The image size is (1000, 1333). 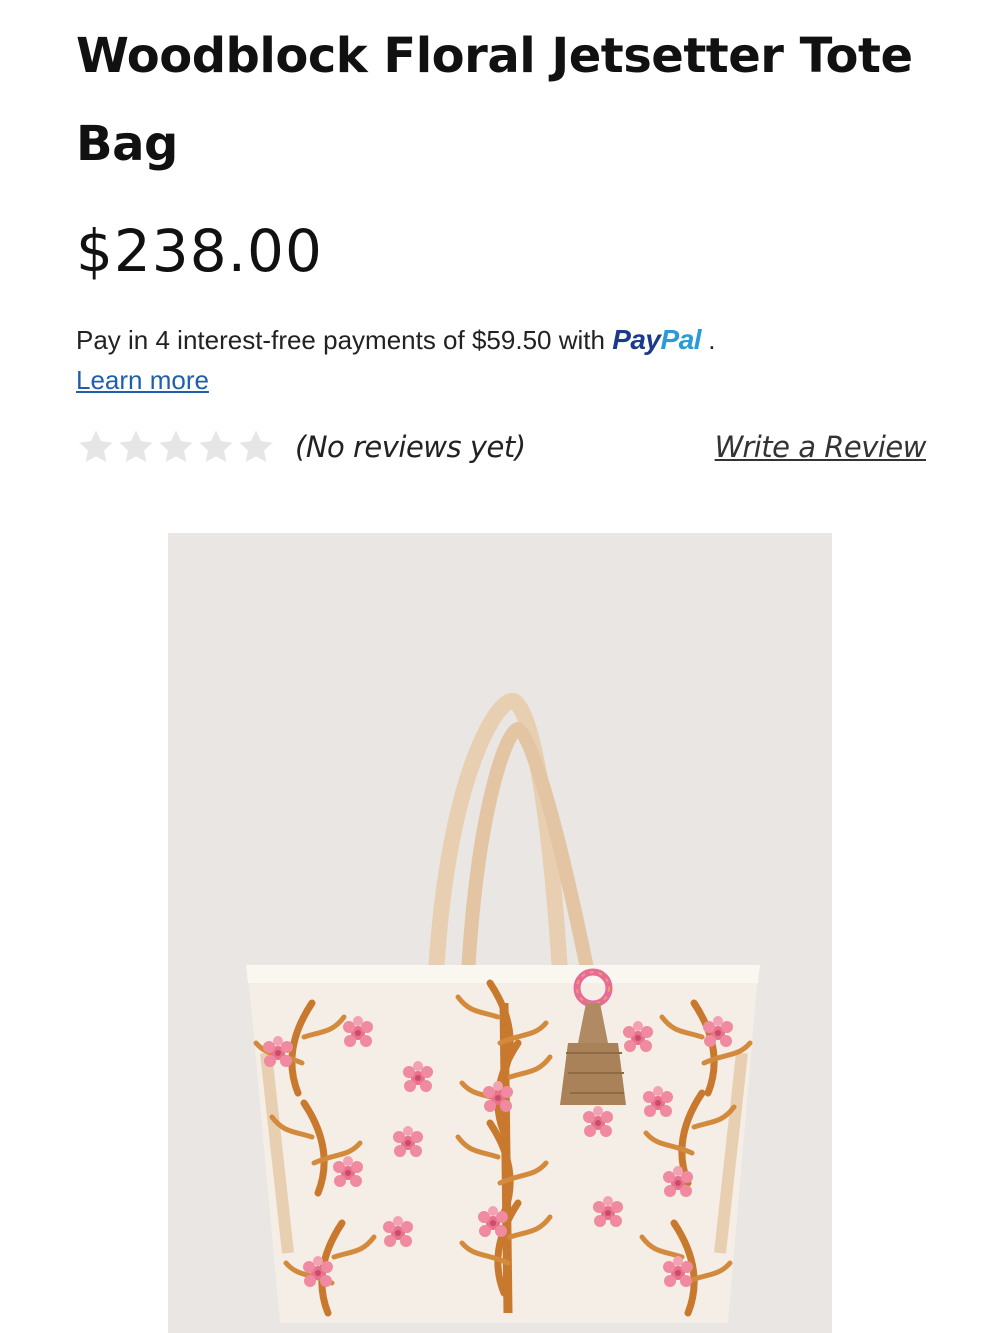 What do you see at coordinates (681, 339) in the screenshot?
I see `paypal-logo-pal: Pal` at bounding box center [681, 339].